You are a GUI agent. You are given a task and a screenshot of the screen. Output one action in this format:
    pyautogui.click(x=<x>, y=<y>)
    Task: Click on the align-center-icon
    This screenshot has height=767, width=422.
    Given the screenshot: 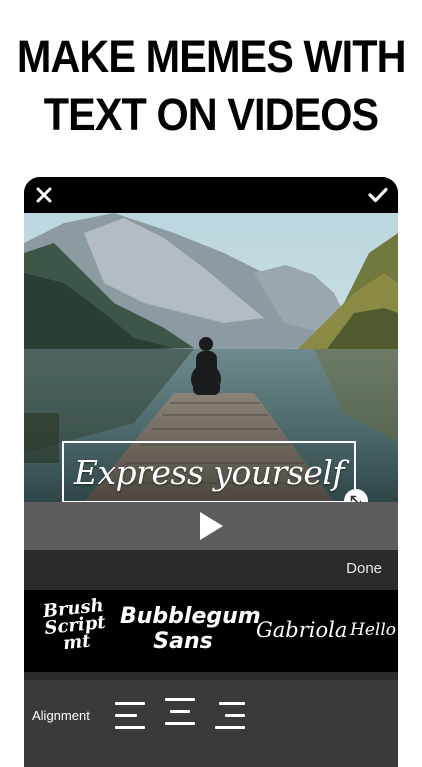 What is the action you would take?
    pyautogui.click(x=180, y=716)
    